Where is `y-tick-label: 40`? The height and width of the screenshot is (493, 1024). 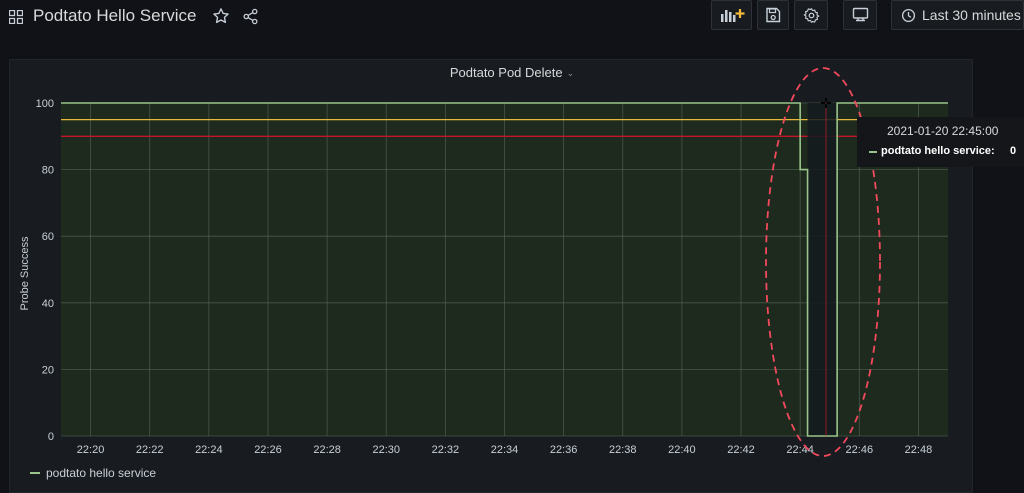 y-tick-label: 40 is located at coordinates (48, 304).